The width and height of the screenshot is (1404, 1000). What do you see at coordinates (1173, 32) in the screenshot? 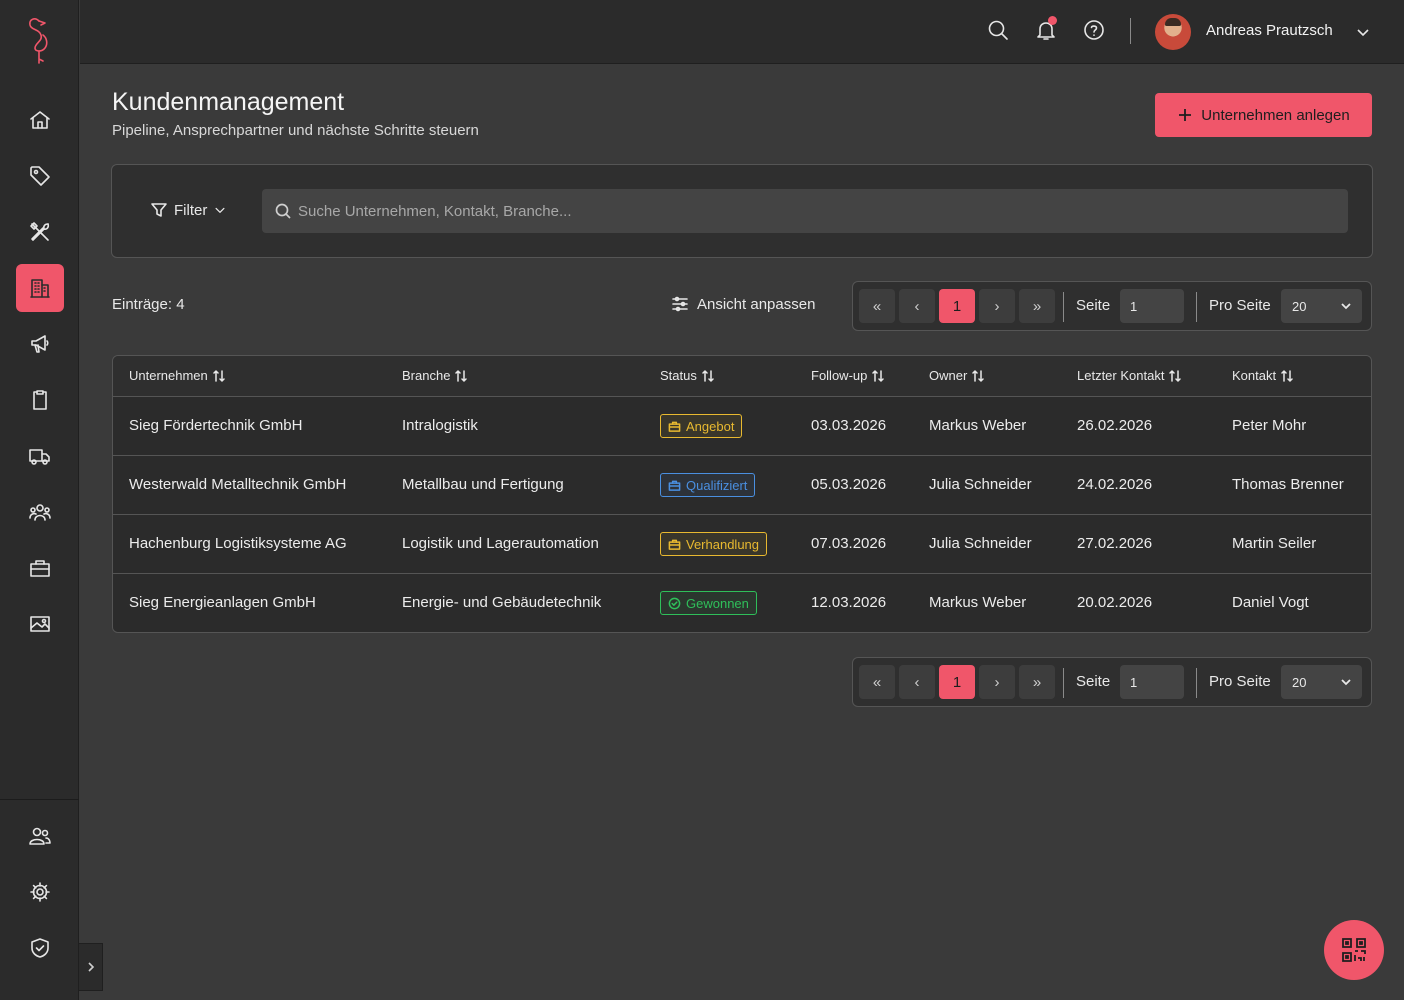
I see `avatar` at bounding box center [1173, 32].